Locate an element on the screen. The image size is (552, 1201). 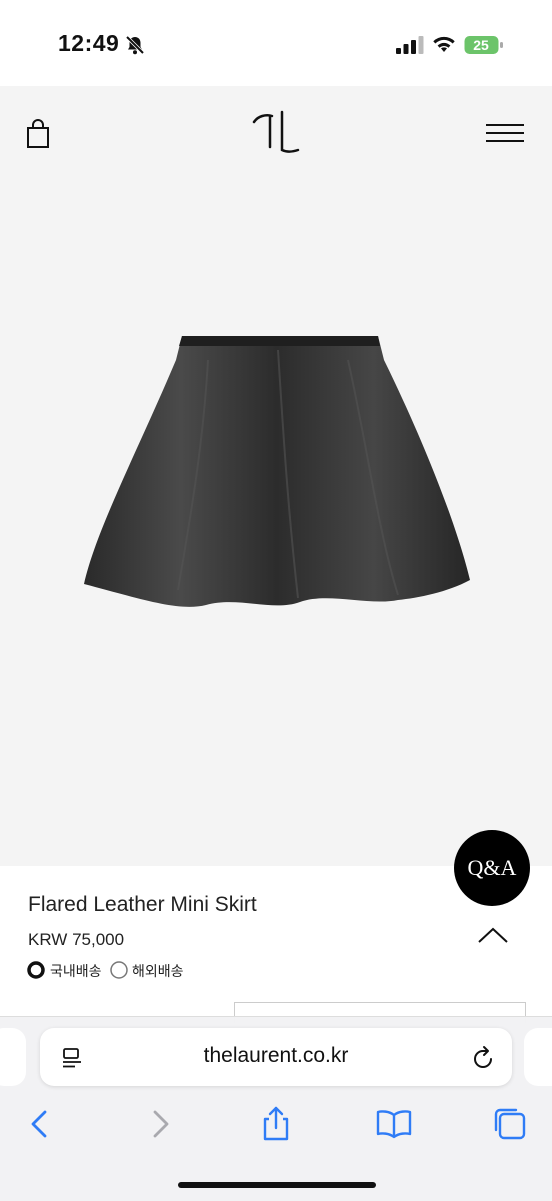
previous-tab-preview is located at coordinates (13, 1057).